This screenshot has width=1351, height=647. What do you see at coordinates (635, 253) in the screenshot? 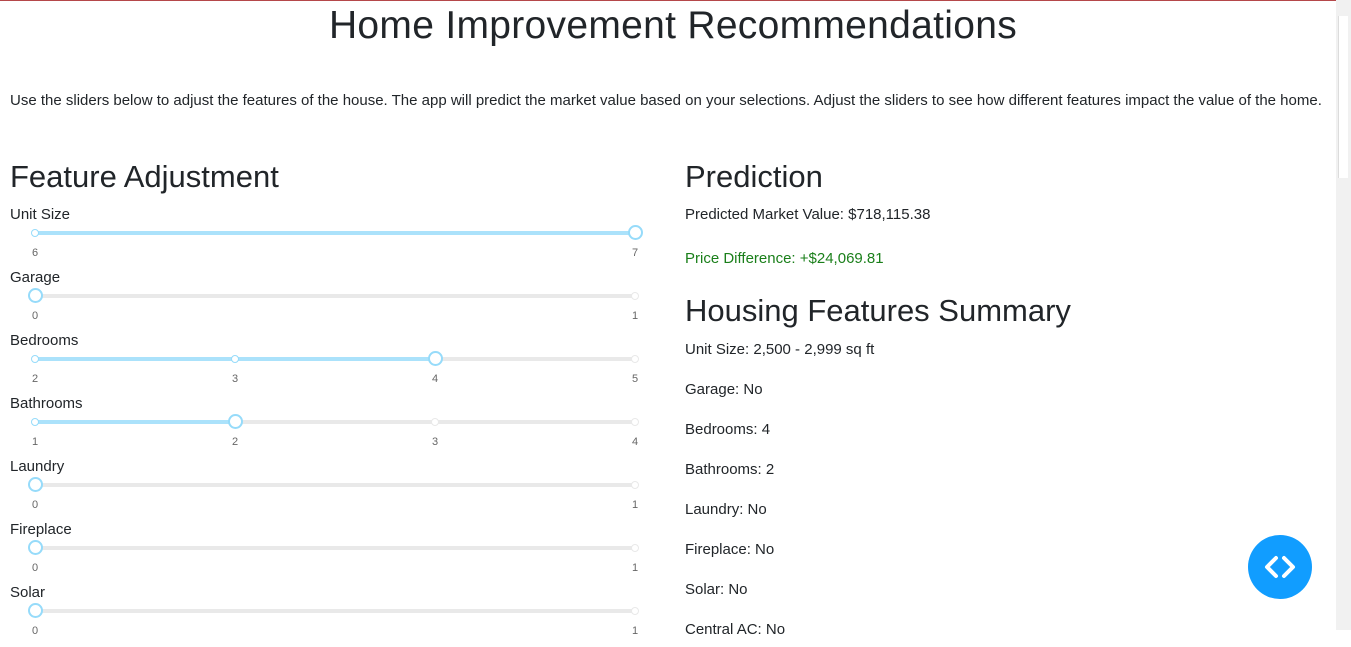
I see `slider-mark-label: 7` at bounding box center [635, 253].